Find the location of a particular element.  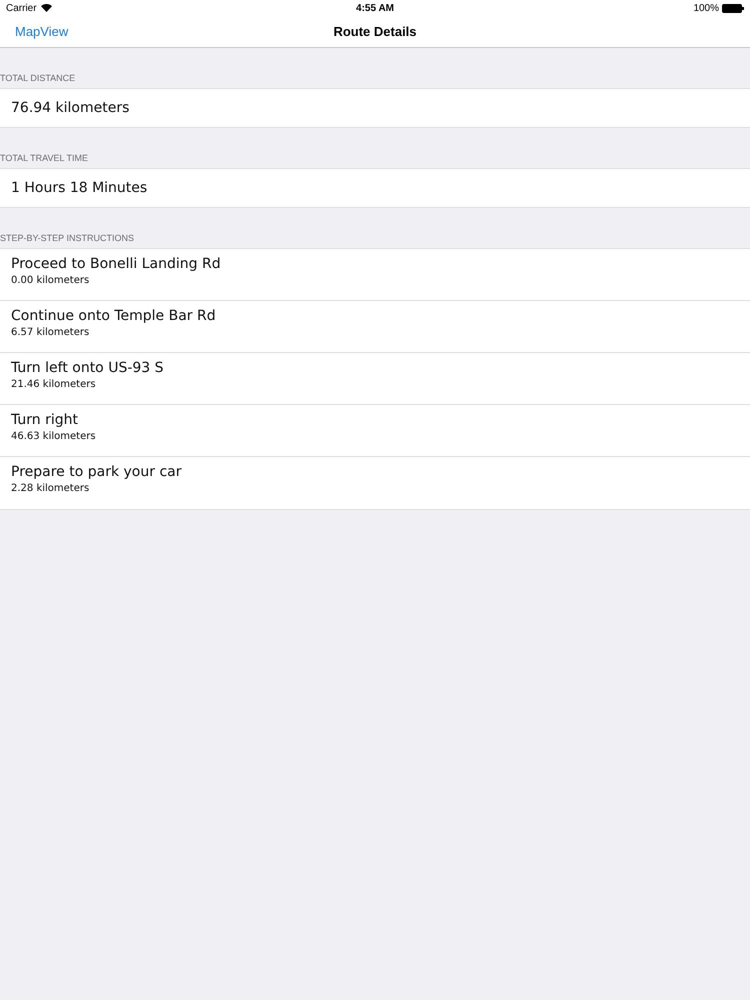

instruction-text: Prepare to park your car is located at coordinates (96, 472).